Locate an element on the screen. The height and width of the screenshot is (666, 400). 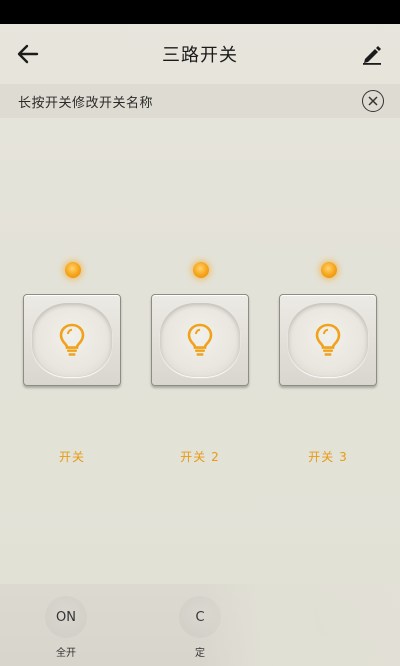
page-title: 三路开关 is located at coordinates (200, 55).